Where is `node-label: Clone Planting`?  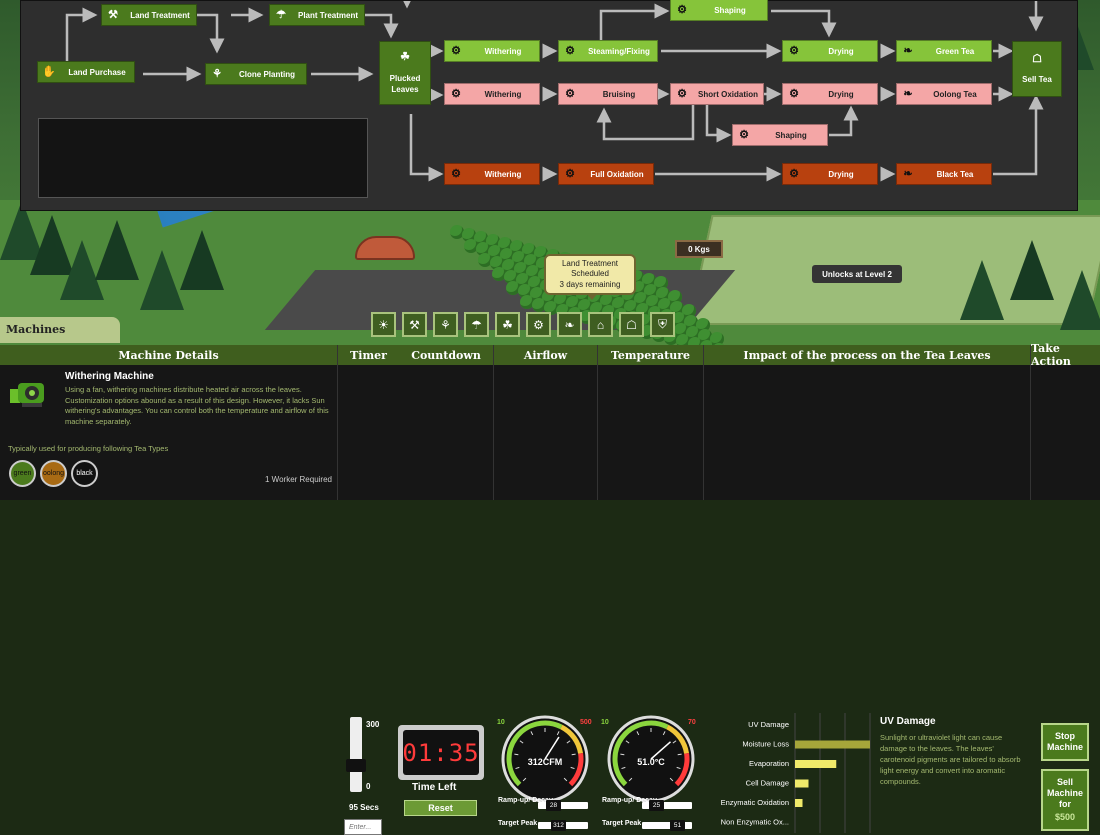
node-label: Clone Planting is located at coordinates (267, 74).